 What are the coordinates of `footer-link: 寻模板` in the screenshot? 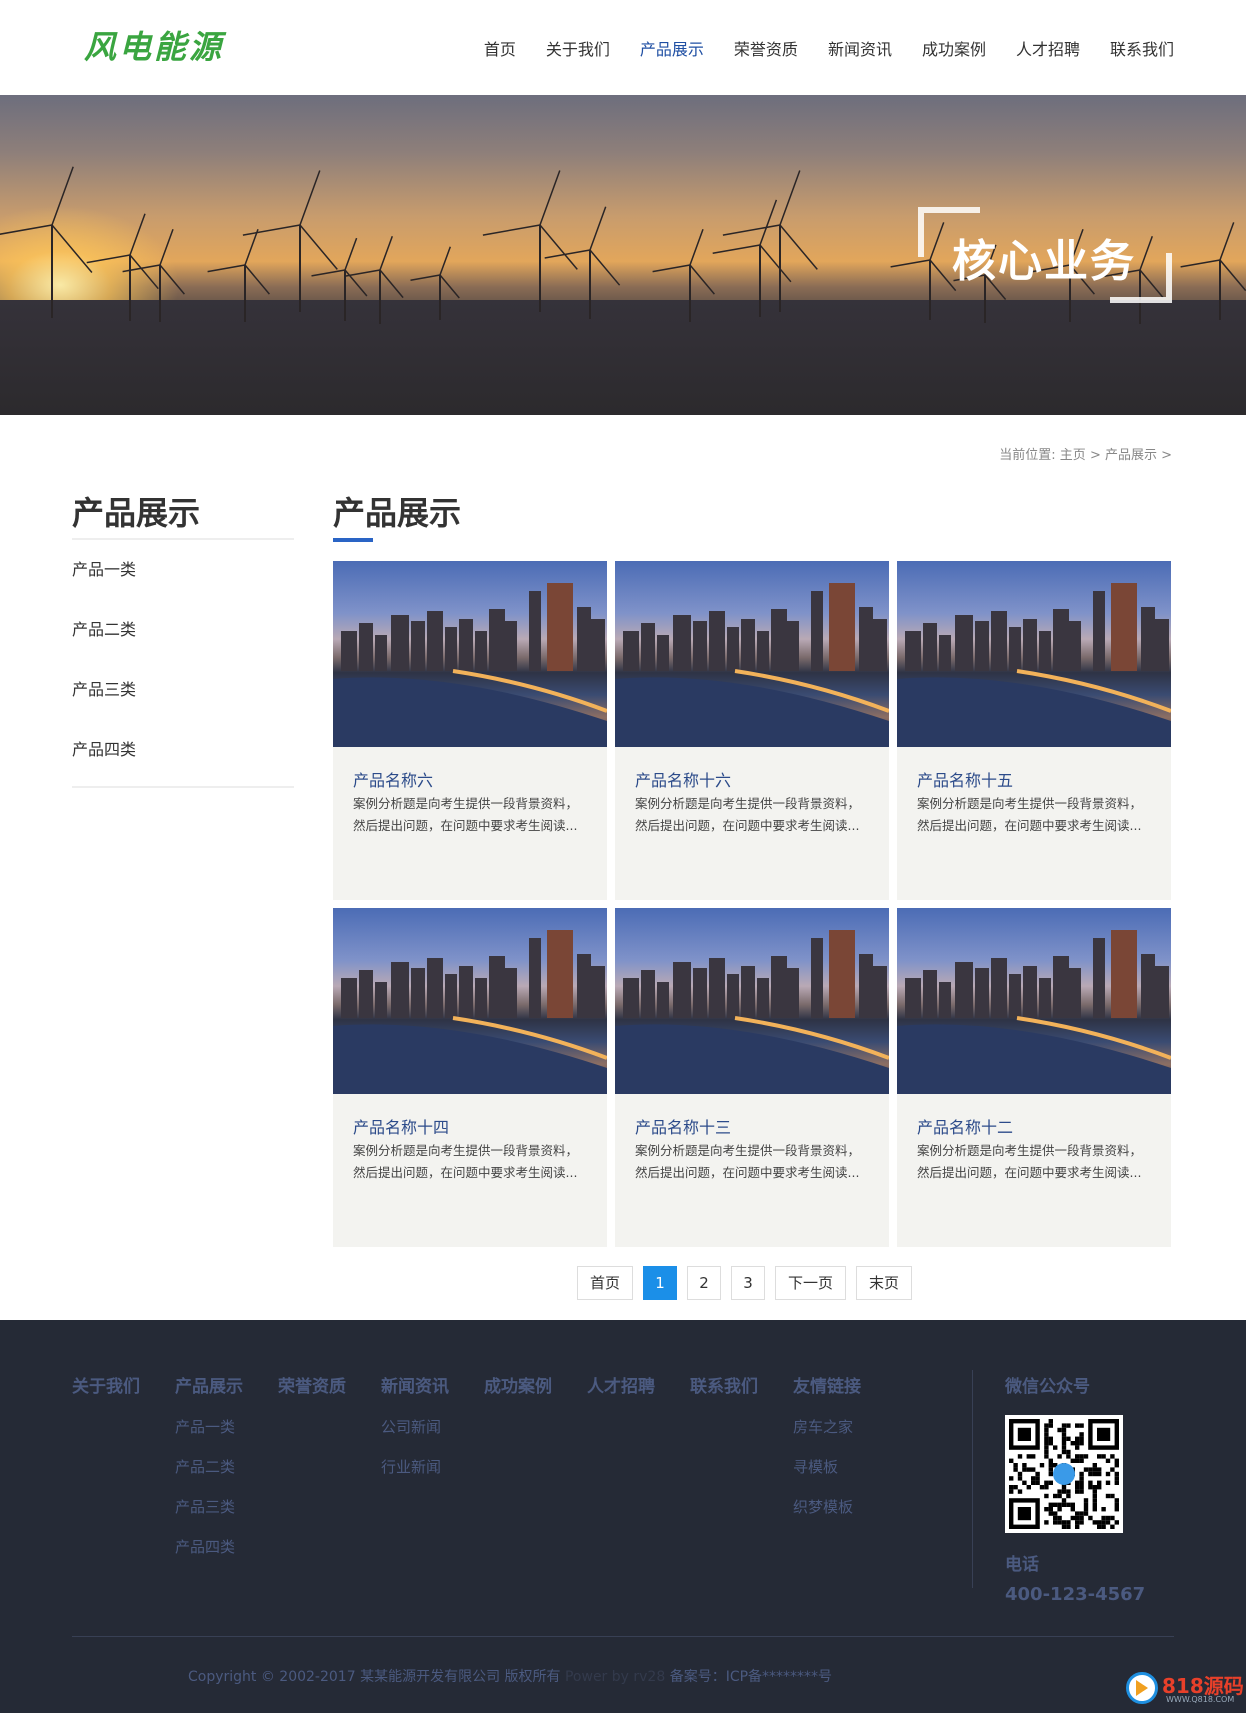 It's located at (827, 1466).